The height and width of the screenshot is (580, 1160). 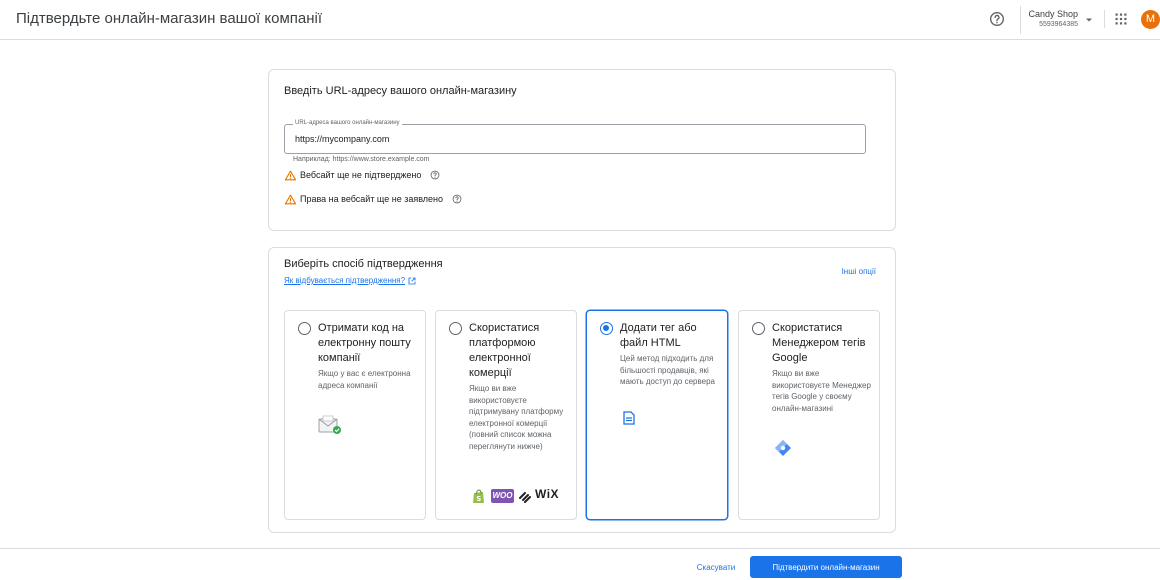 What do you see at coordinates (859, 271) in the screenshot?
I see `other-options-link: Інші опції` at bounding box center [859, 271].